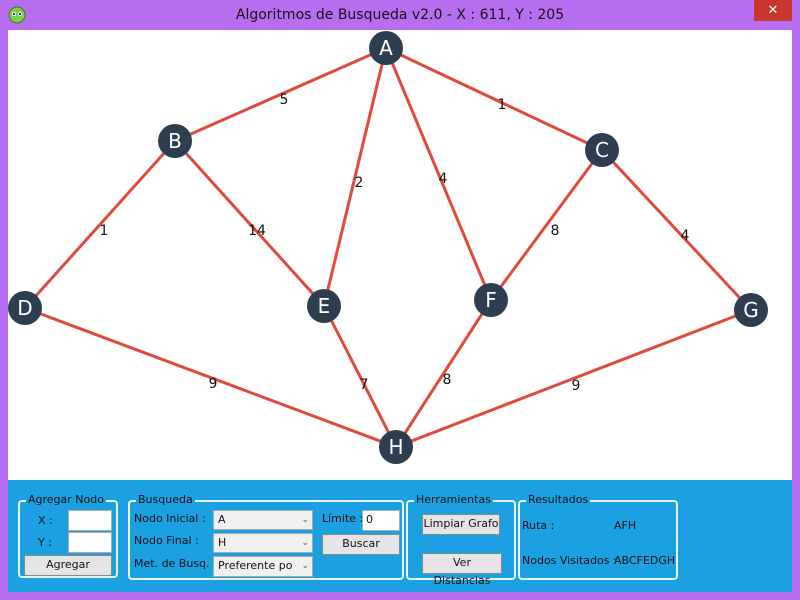  I want to click on edge-weight-G-H: 9, so click(576, 386).